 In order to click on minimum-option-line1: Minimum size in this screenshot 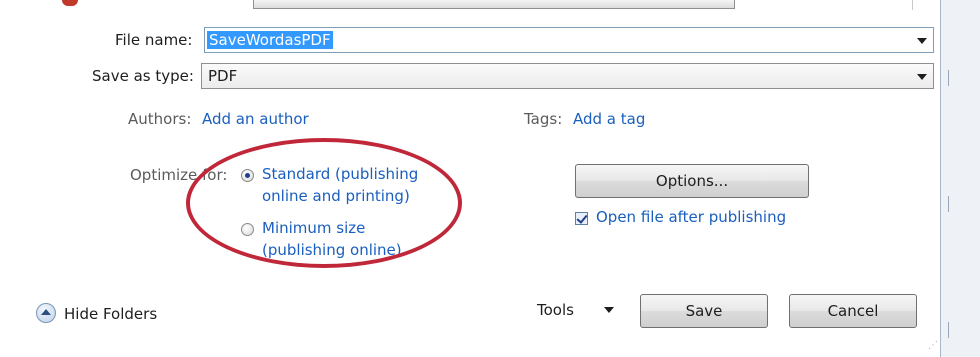, I will do `click(313, 228)`.